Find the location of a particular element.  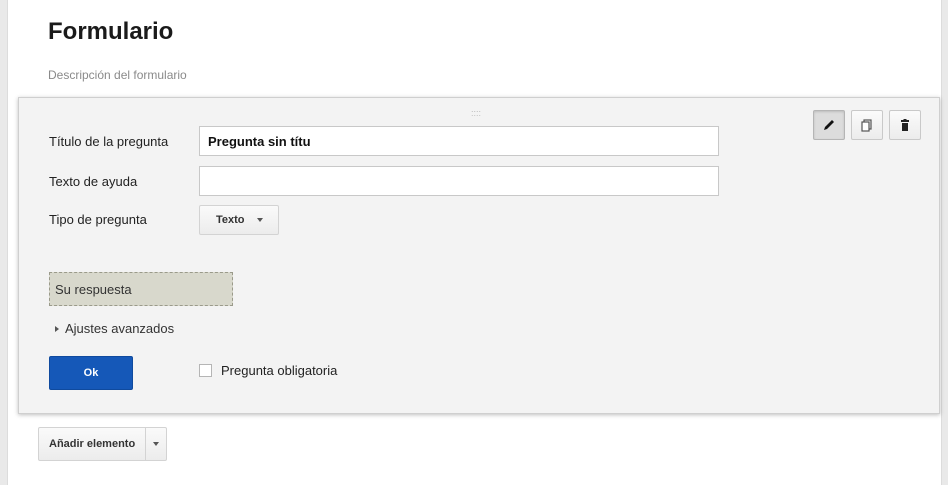

question-type-select: Texto is located at coordinates (239, 220).